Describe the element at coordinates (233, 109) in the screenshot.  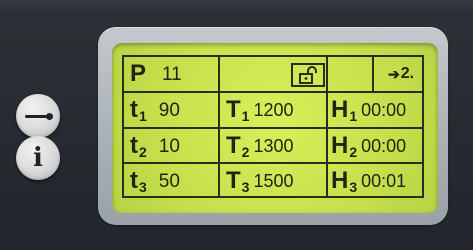
I see `T1-label: T` at that location.